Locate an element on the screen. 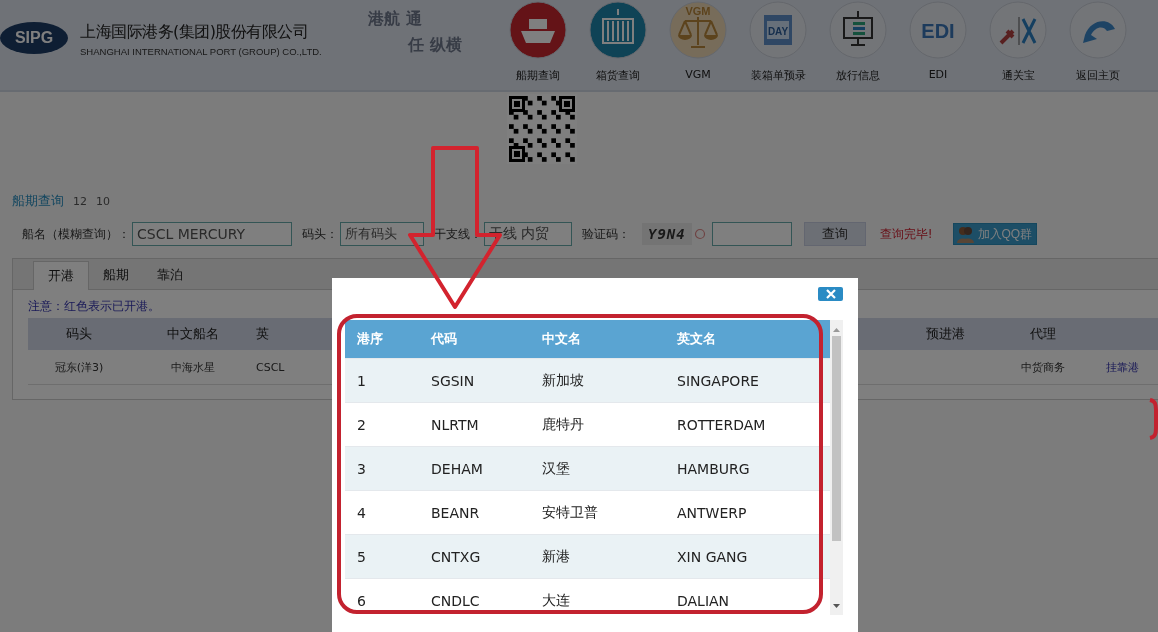 The width and height of the screenshot is (1158, 632). captcha-field is located at coordinates (751, 234).